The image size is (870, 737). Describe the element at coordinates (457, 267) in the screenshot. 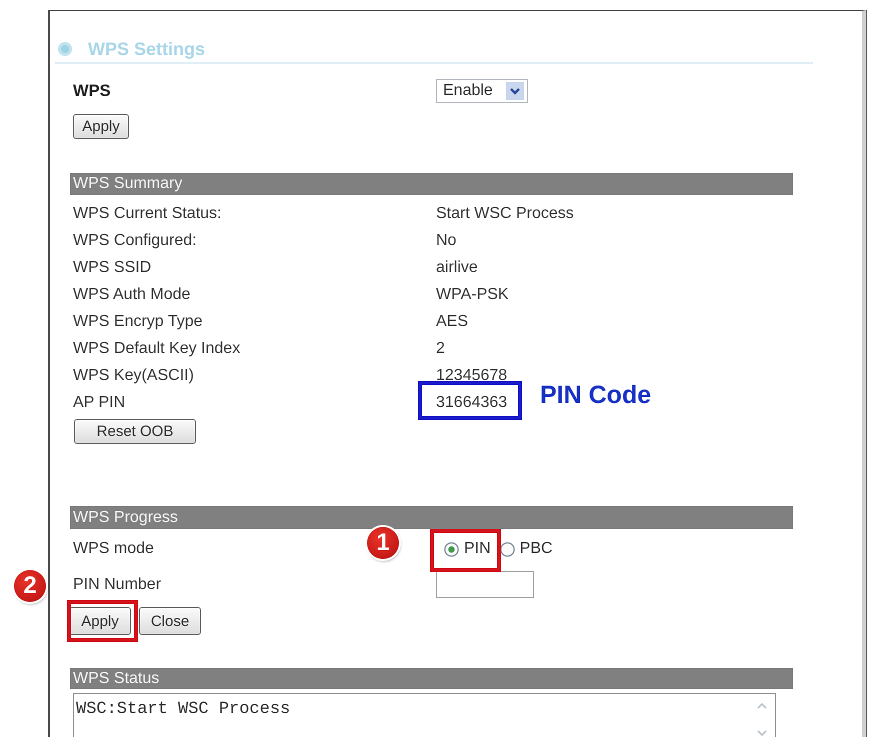

I see `row-value: airlive` at that location.